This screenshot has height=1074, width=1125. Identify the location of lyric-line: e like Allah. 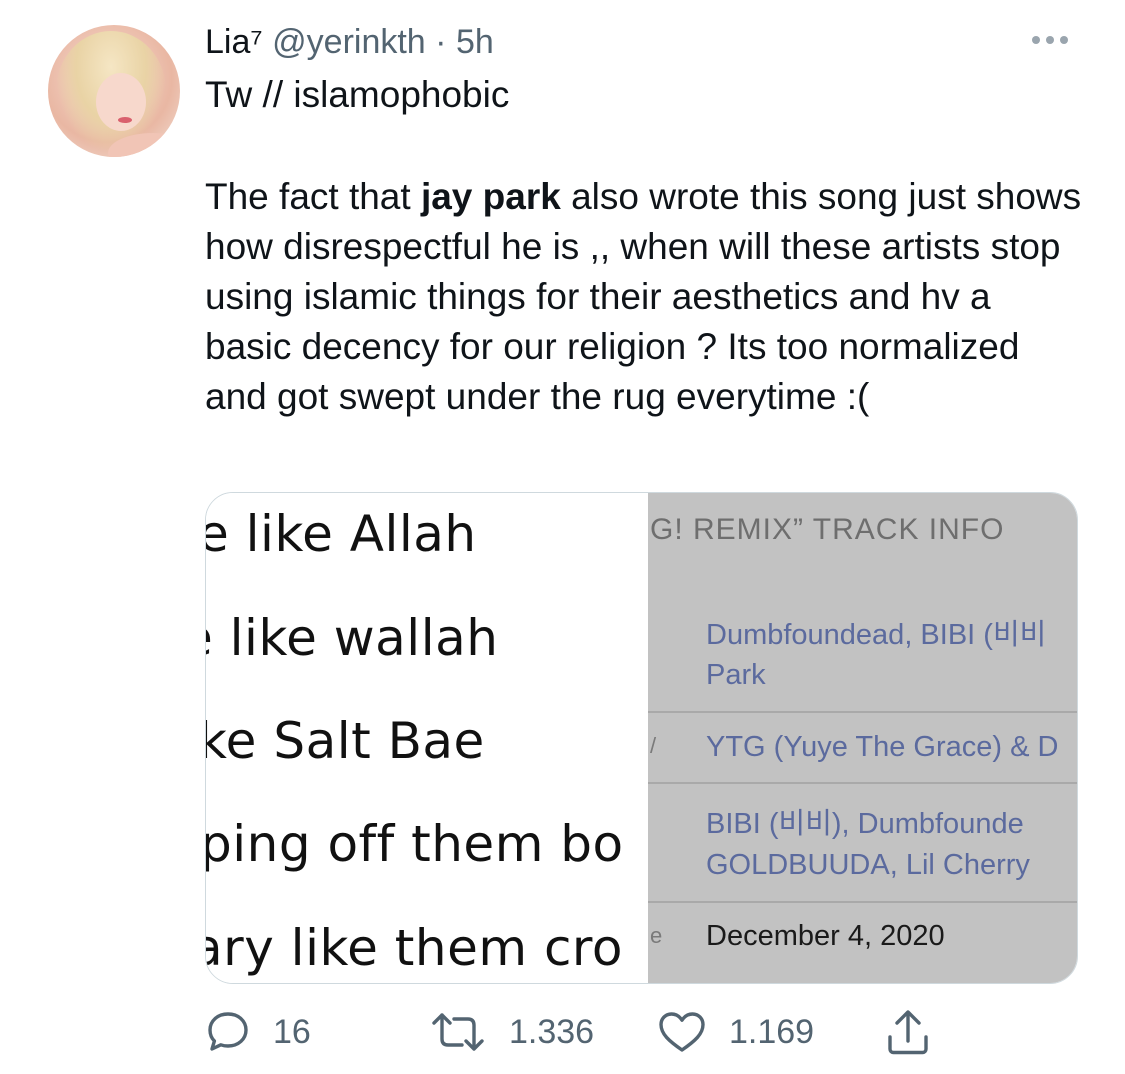
(341, 534).